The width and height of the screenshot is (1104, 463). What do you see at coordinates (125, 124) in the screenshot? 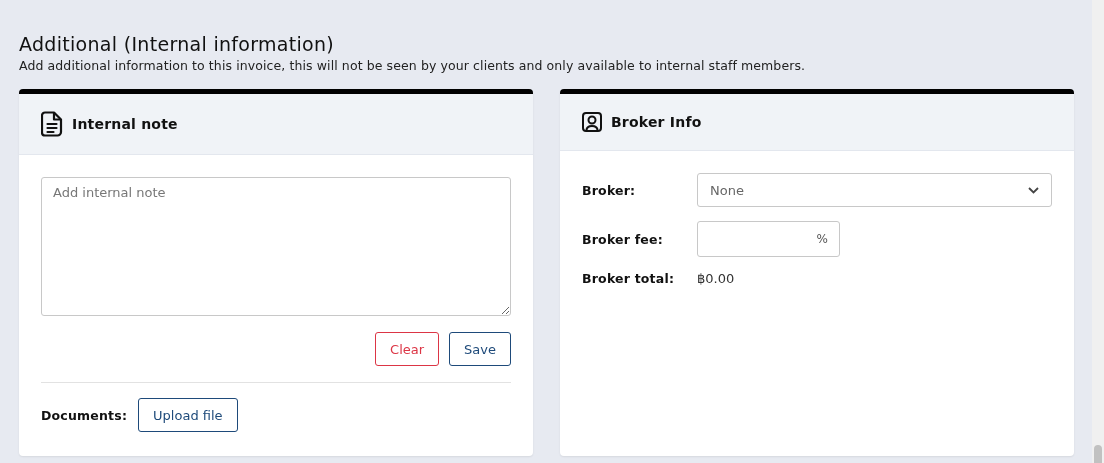
I see `card-title: Internal note` at bounding box center [125, 124].